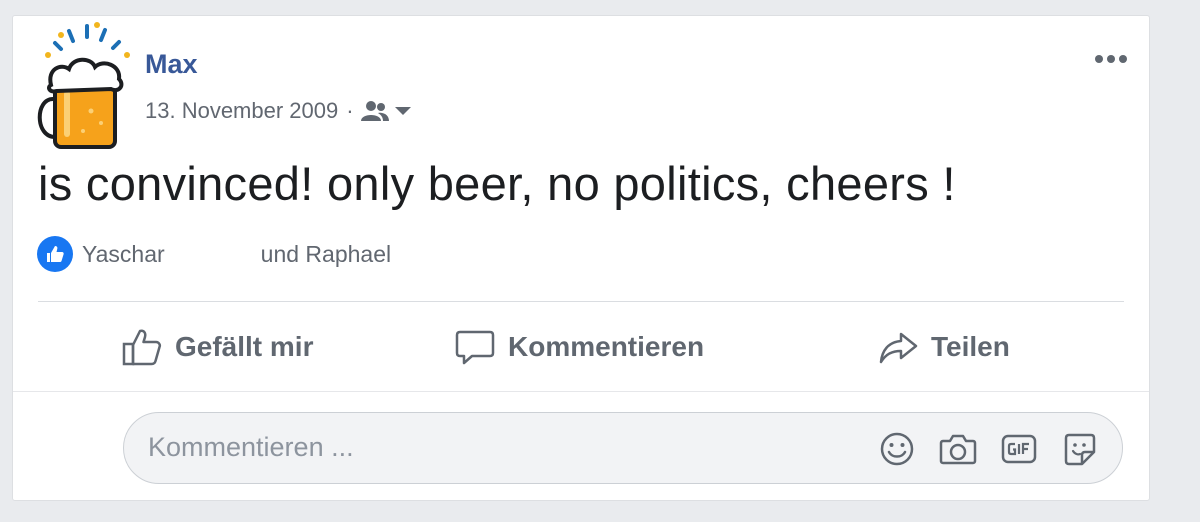 This screenshot has width=1200, height=522. Describe the element at coordinates (244, 346) in the screenshot. I see `like-label: Gefällt mir` at that location.